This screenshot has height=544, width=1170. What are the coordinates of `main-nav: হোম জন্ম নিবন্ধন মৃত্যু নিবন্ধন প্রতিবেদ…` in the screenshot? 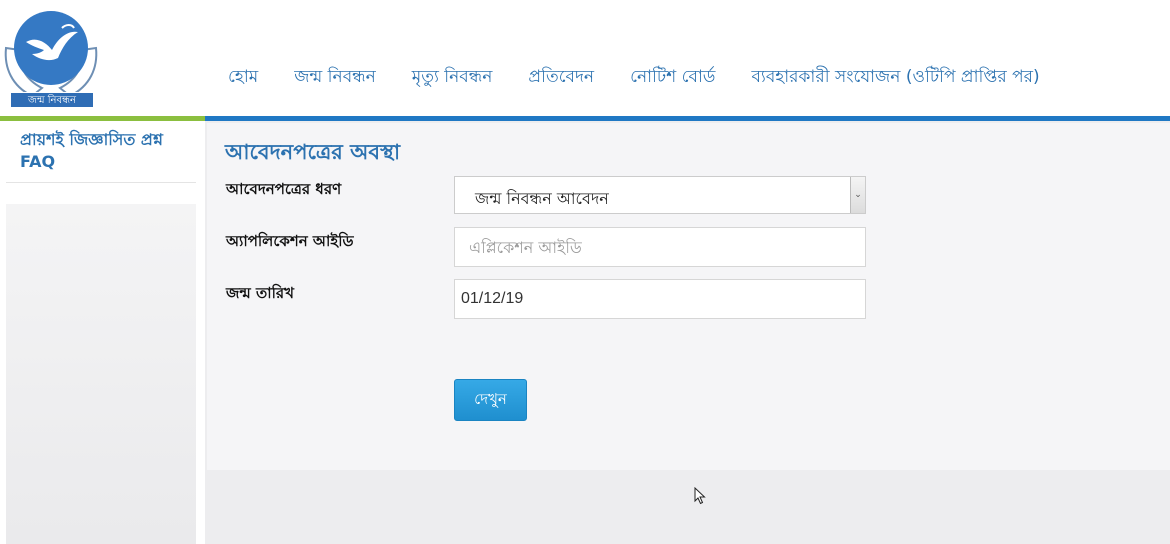 It's located at (634, 78).